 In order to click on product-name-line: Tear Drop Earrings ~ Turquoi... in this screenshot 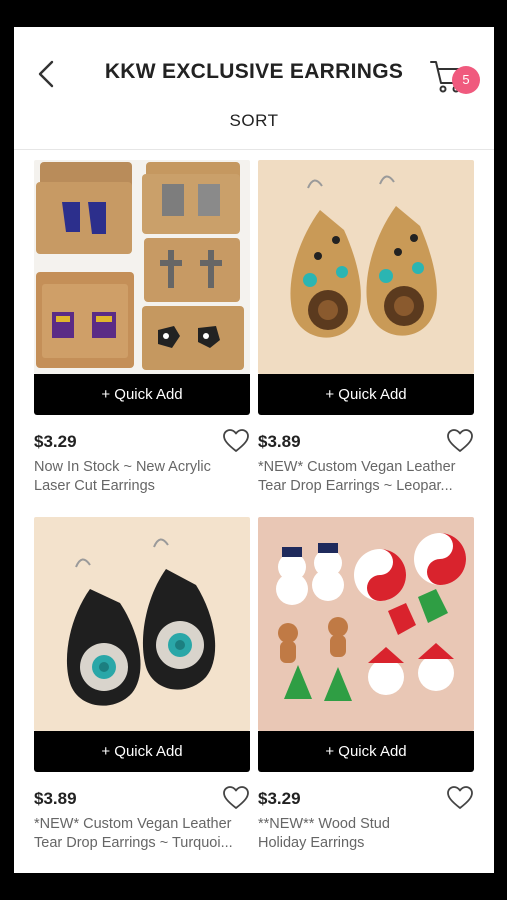, I will do `click(133, 843)`.